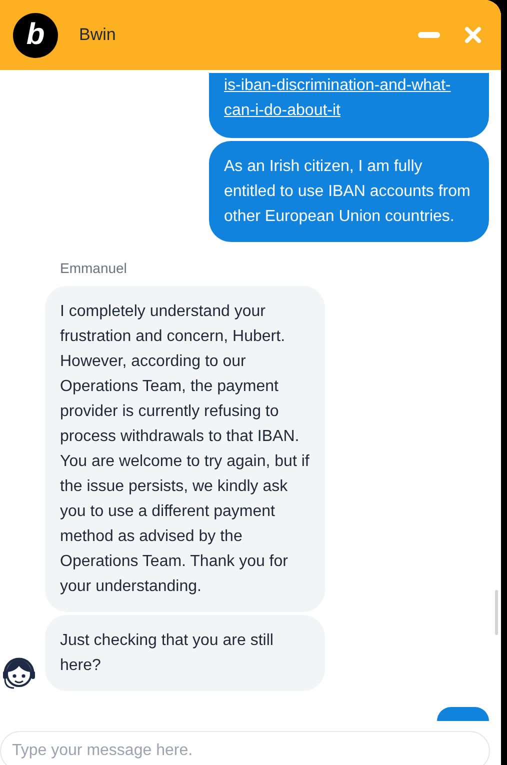  Describe the element at coordinates (347, 191) in the screenshot. I see `message-text: As an Irish citizen, I am fully entitled to use IBAN accounts from other European Union countries.` at that location.